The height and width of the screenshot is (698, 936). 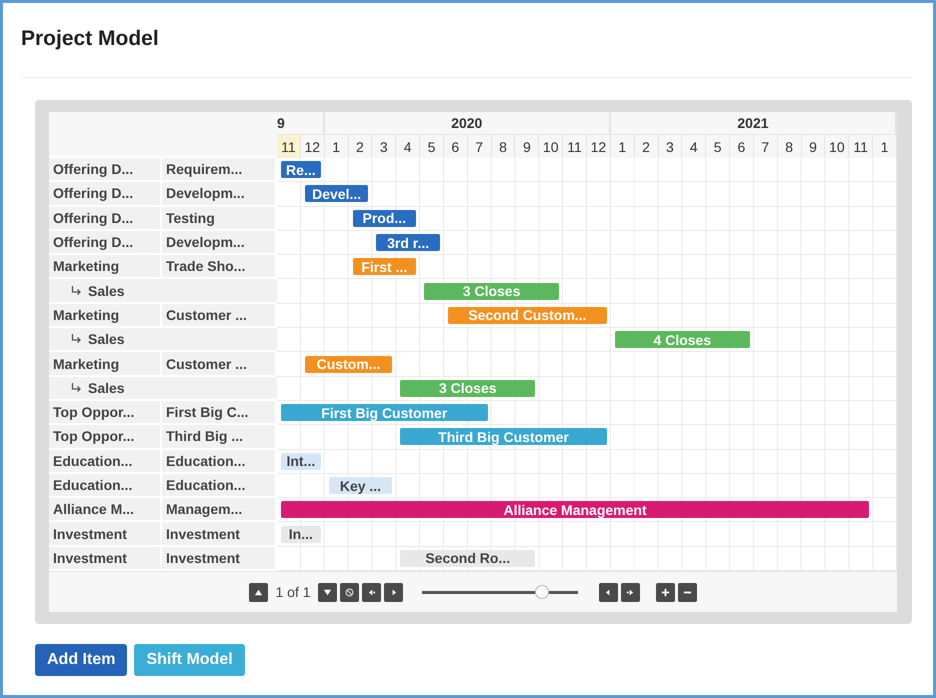 What do you see at coordinates (503, 437) in the screenshot?
I see `task-bar: Third Big Customer` at bounding box center [503, 437].